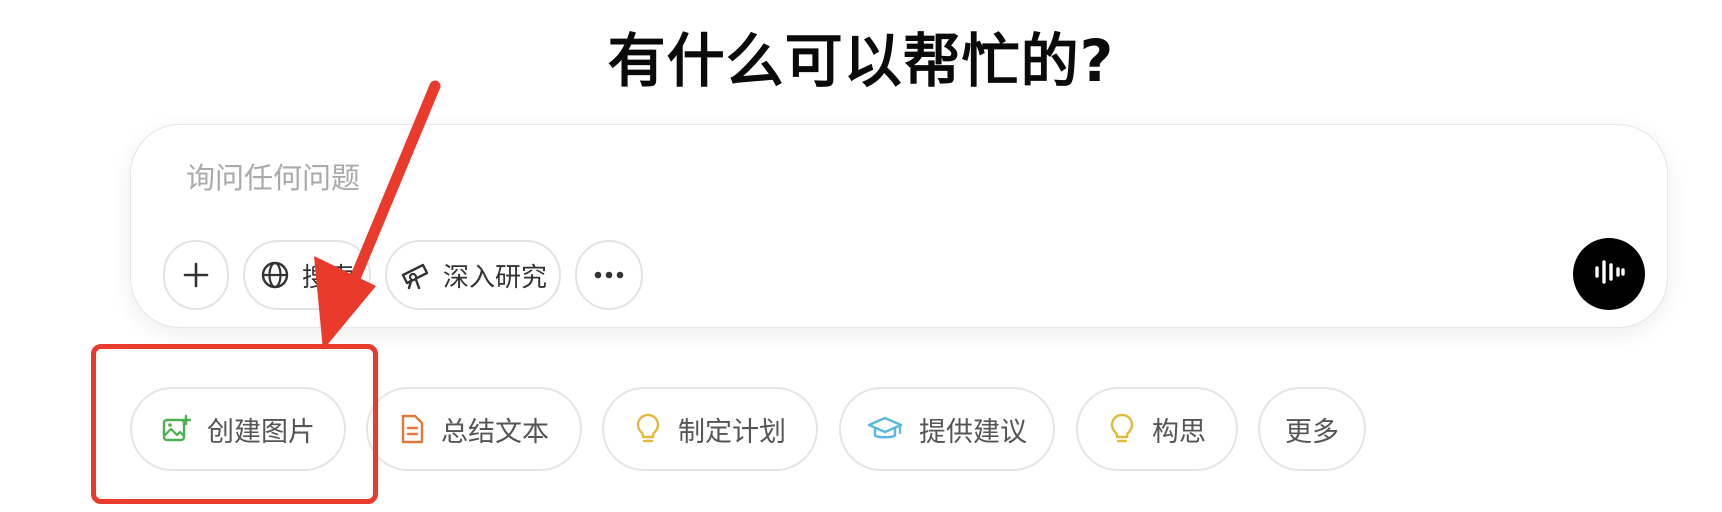  I want to click on annotation-highlight-box, so click(234, 424).